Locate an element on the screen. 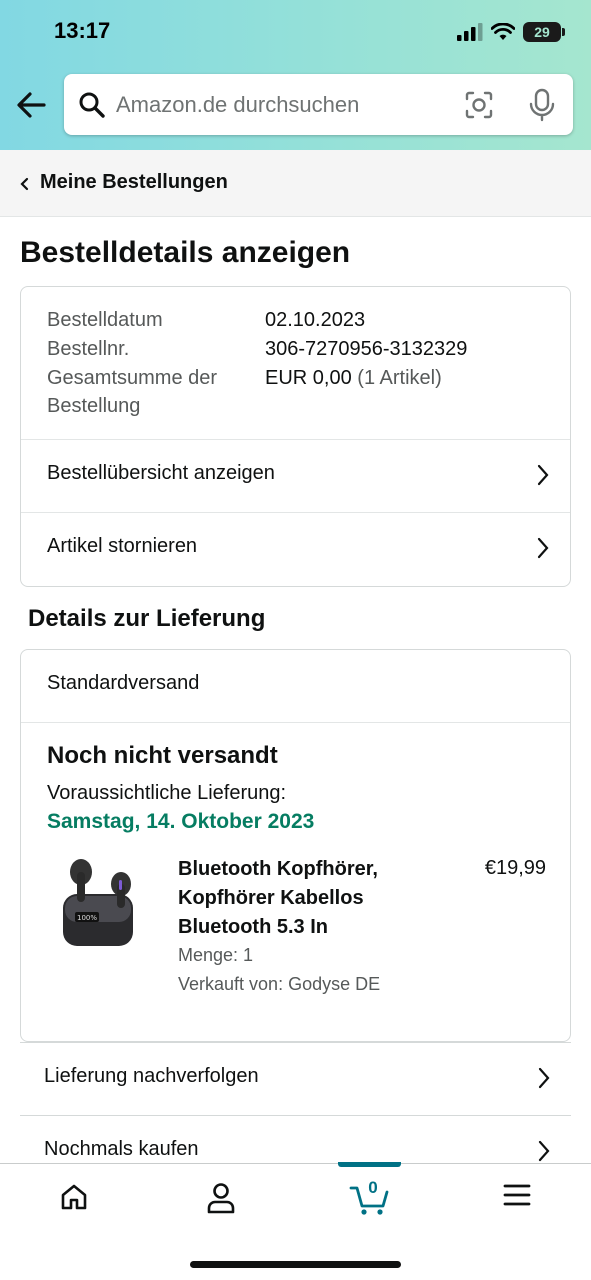 This screenshot has height=1280, width=591. order-number-label: Bestellnr. is located at coordinates (88, 349).